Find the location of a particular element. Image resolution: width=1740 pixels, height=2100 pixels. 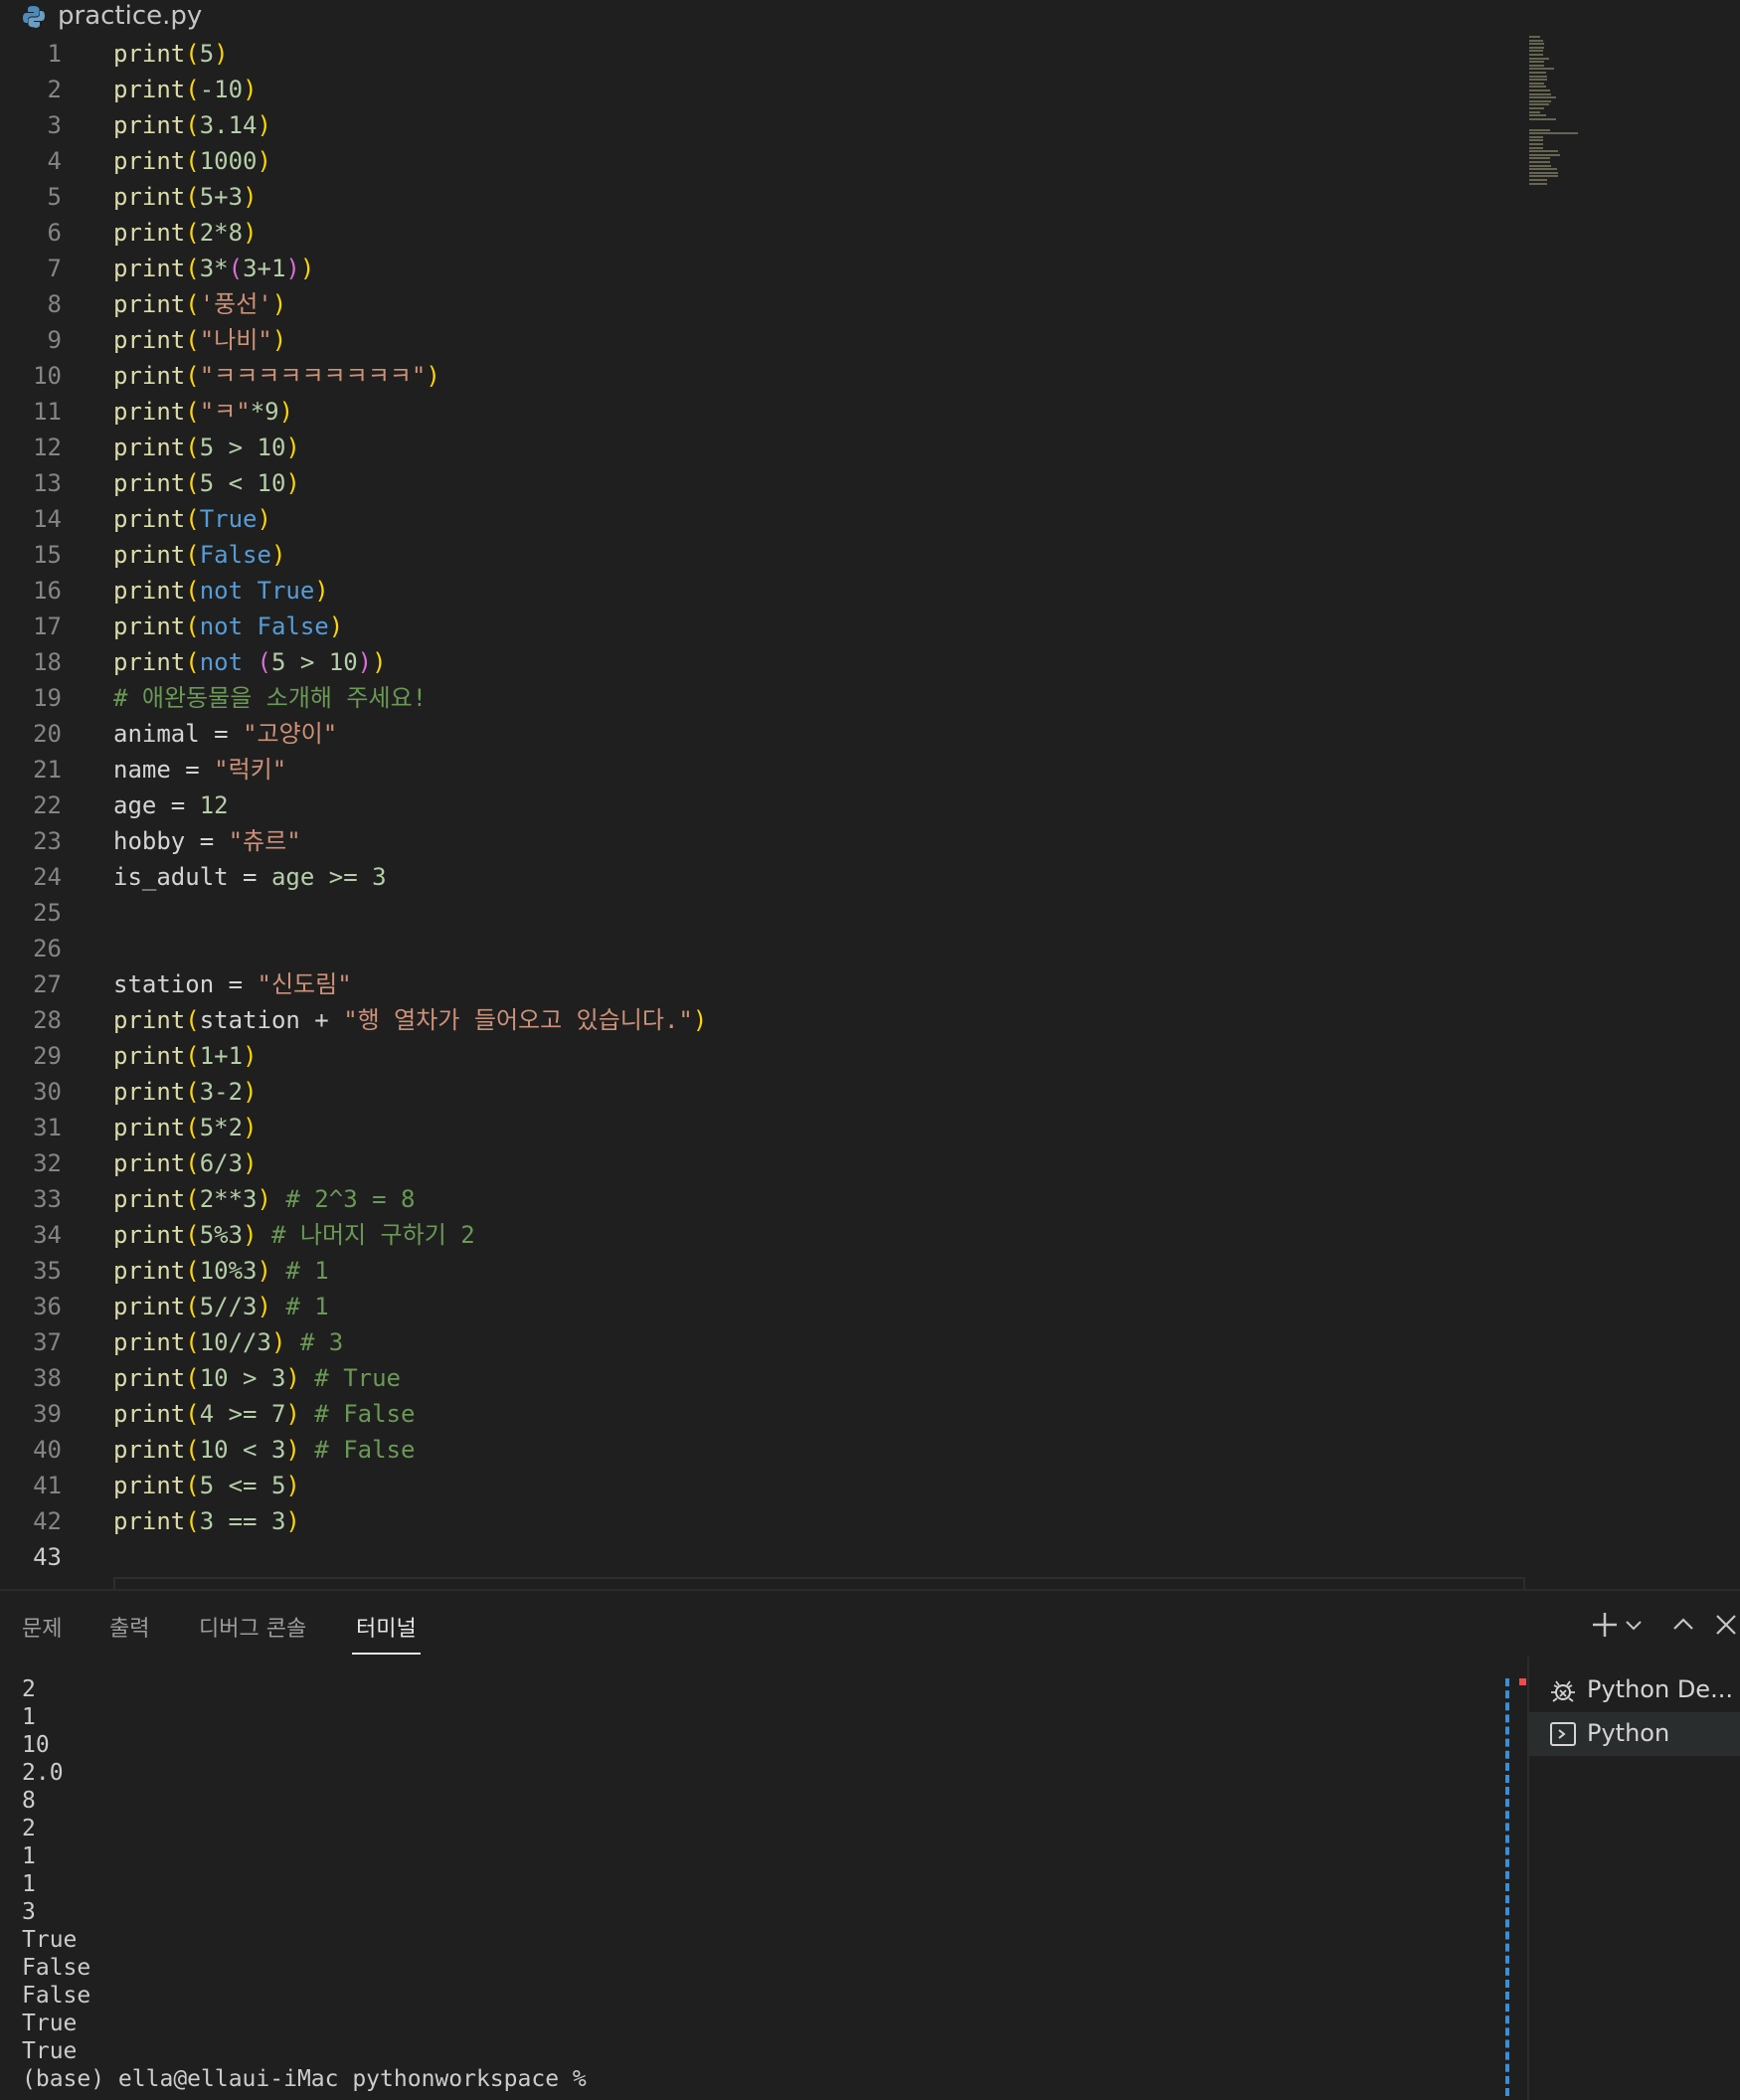

code-line: 28 print(station + "행 열차가 들어오고 있습니다.") is located at coordinates (763, 1020).